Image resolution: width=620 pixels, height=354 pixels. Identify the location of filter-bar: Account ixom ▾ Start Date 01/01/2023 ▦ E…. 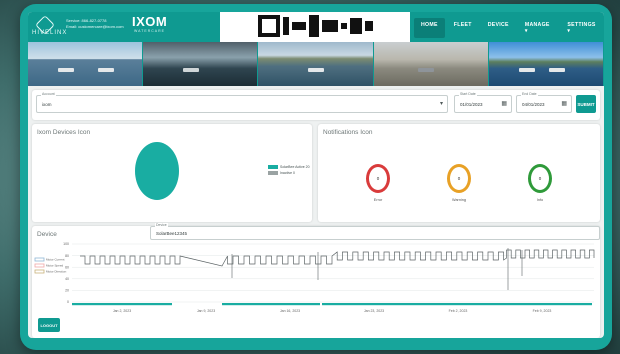
(316, 105).